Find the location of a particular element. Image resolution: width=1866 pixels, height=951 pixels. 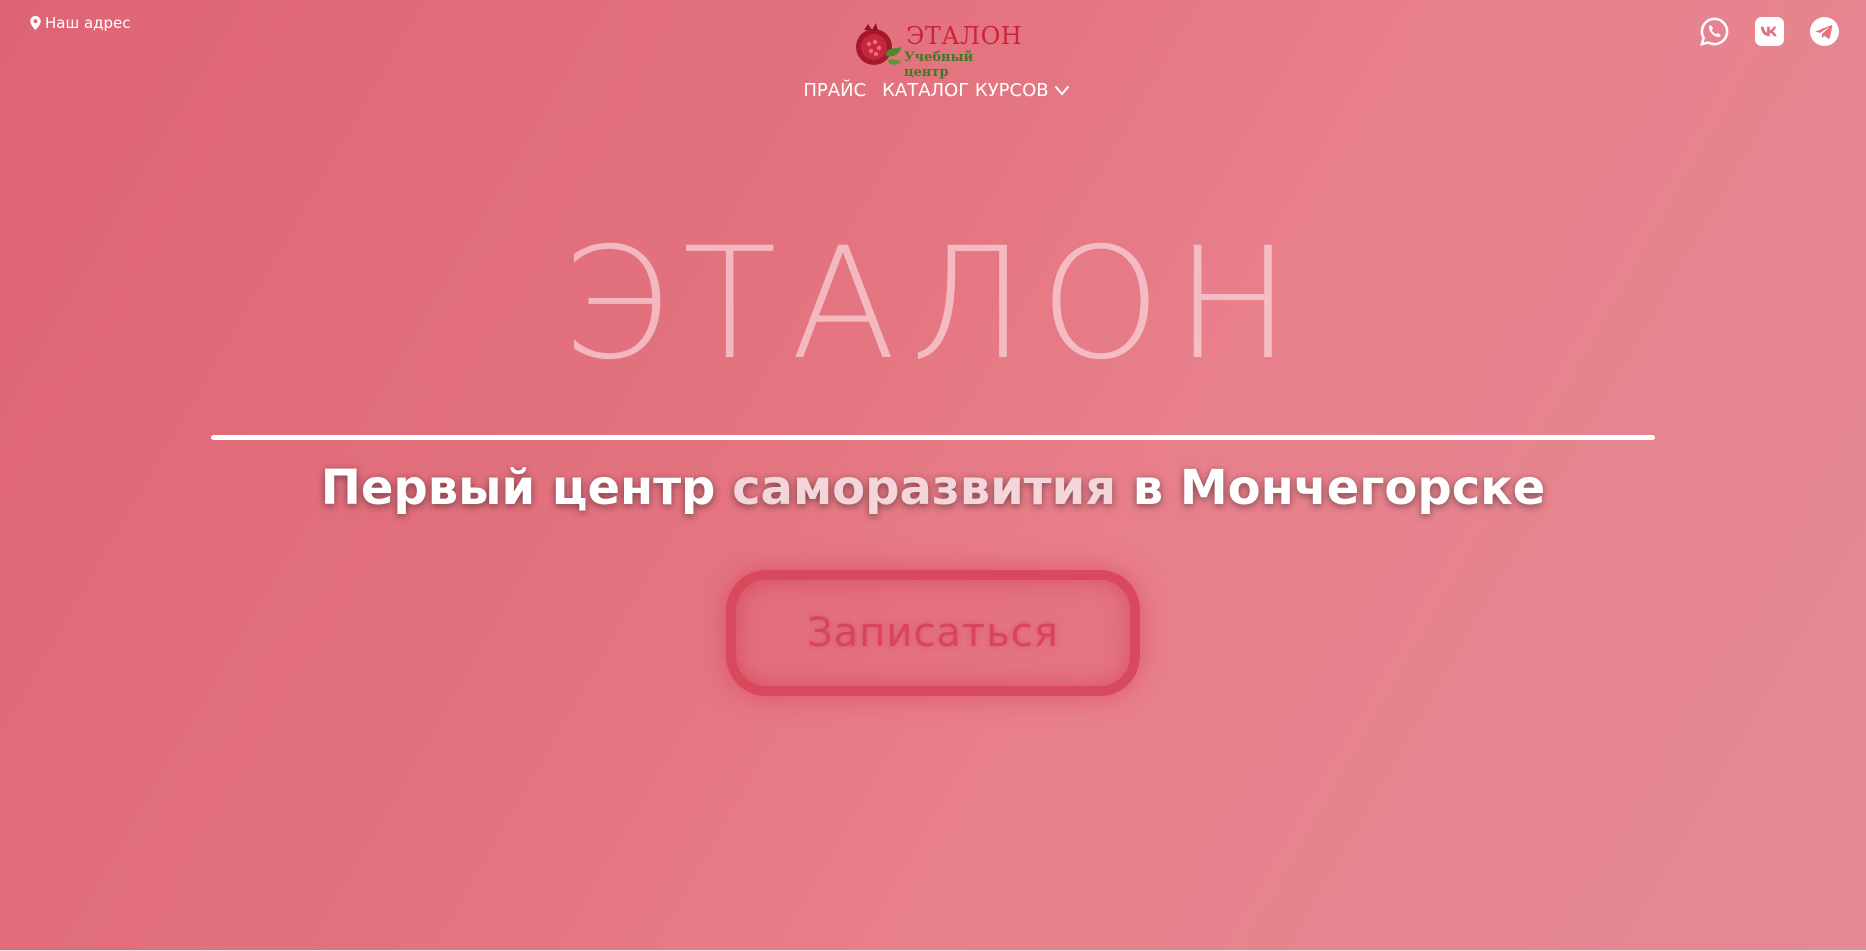

address-label: Наш адрес is located at coordinates (88, 23).